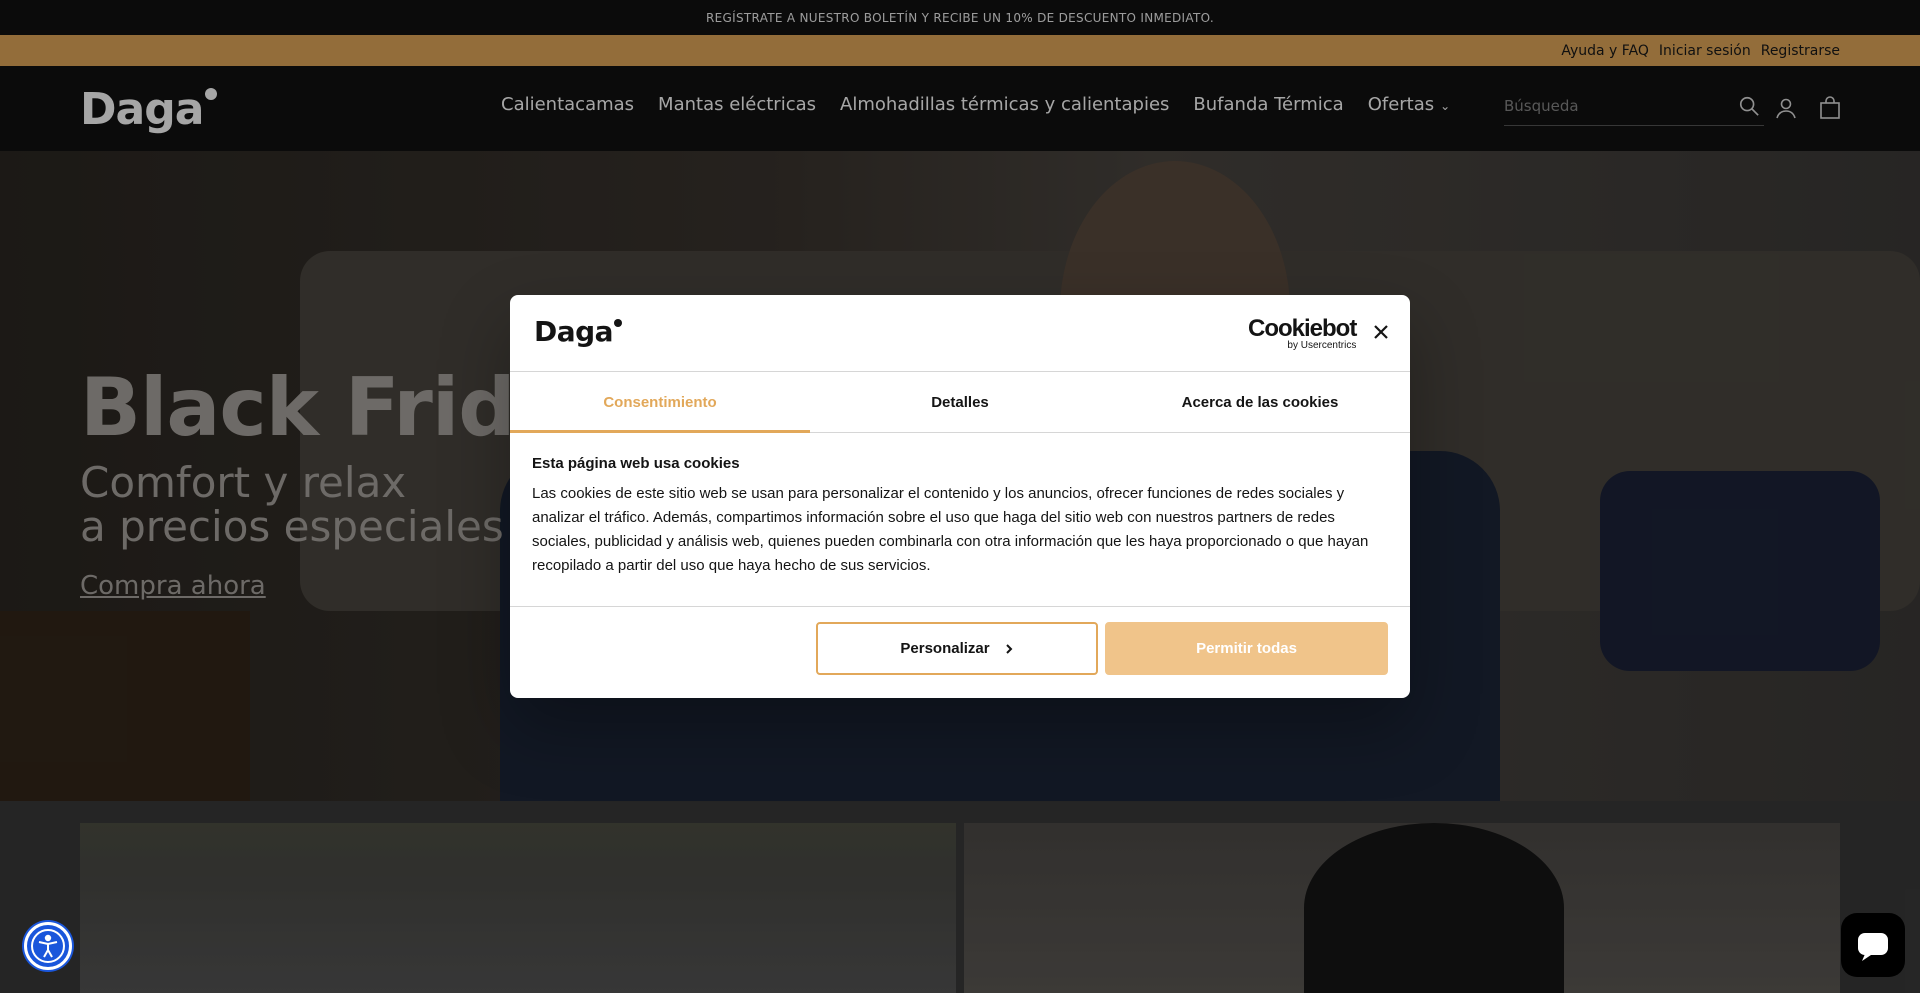 The width and height of the screenshot is (1920, 993). What do you see at coordinates (636, 463) in the screenshot?
I see `cookie-heading: Esta página web usa cookies` at bounding box center [636, 463].